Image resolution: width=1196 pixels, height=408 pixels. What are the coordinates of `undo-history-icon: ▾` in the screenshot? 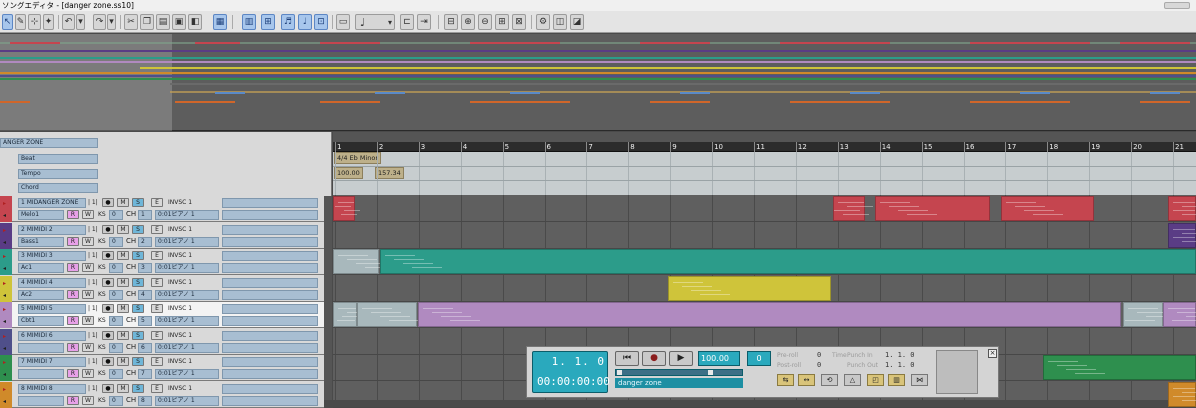 It's located at (80, 22).